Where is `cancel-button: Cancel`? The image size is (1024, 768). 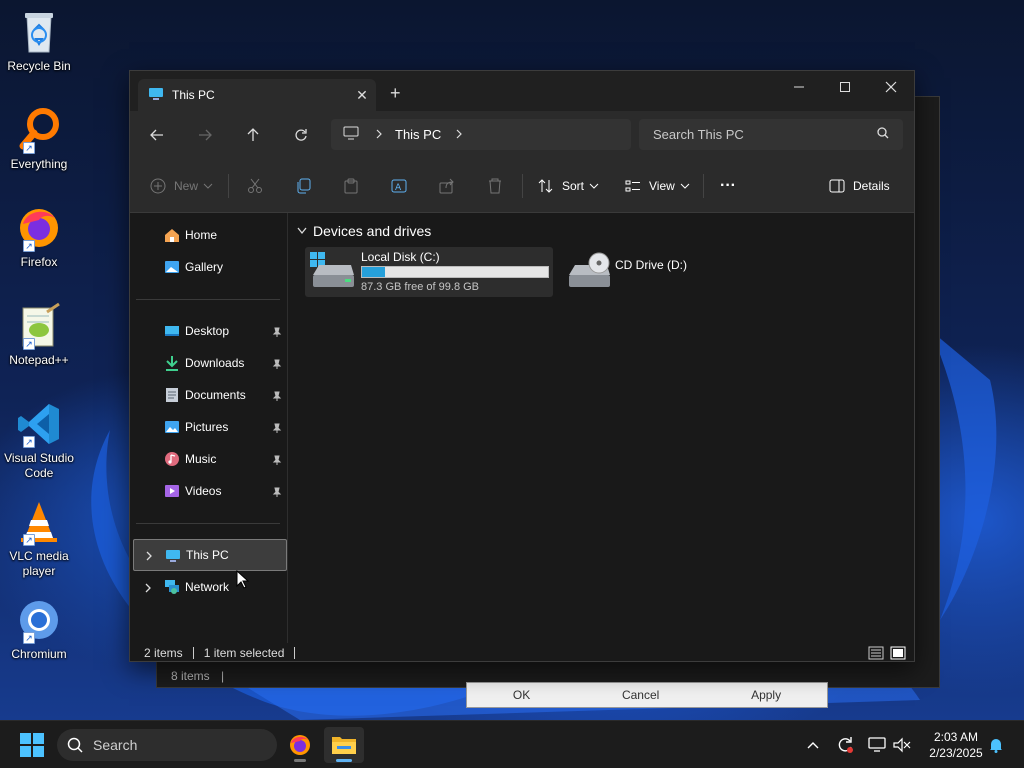 cancel-button: Cancel is located at coordinates (640, 695).